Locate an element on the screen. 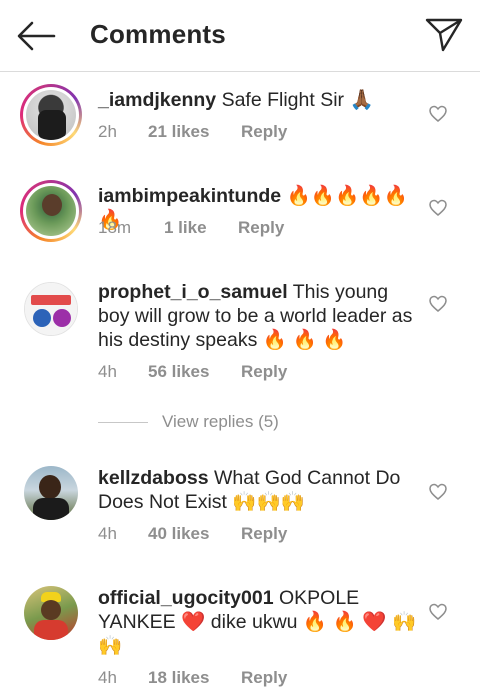  comment-username: iambimpeakintunde is located at coordinates (189, 196).